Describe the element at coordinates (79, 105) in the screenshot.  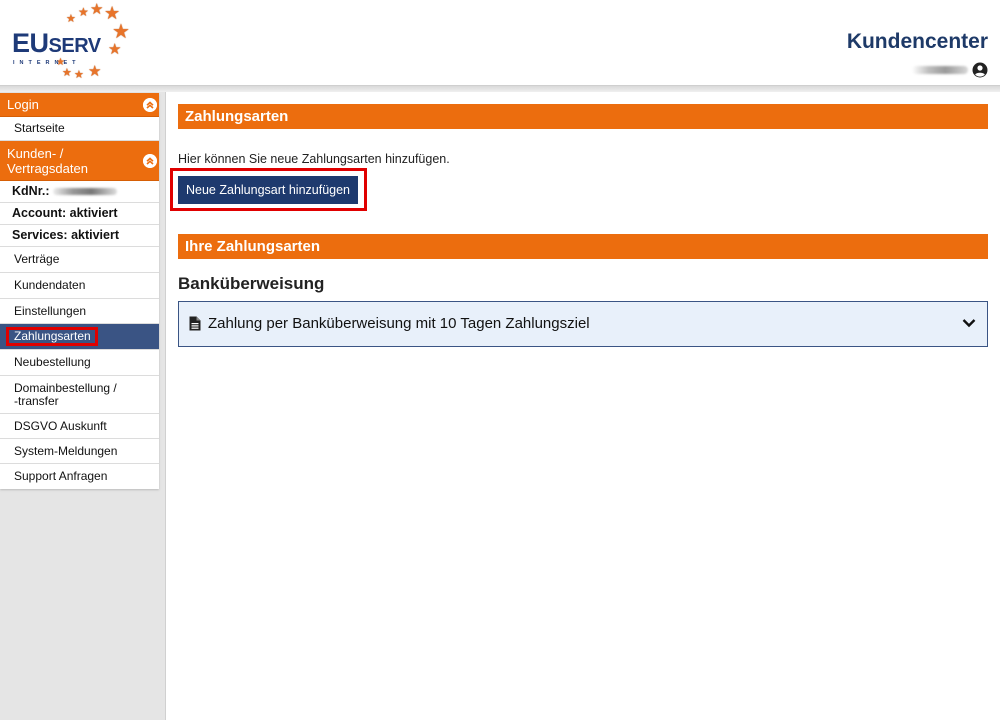
I see `sidebar-header-login: Login` at that location.